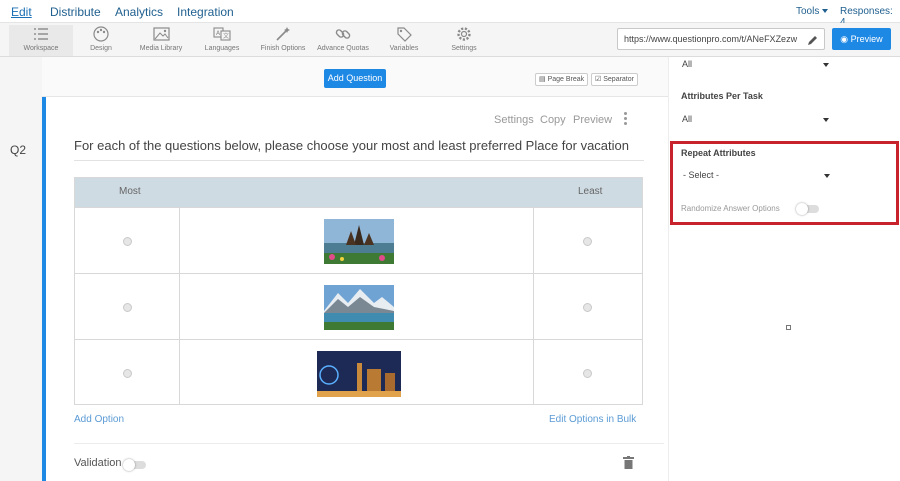  Describe the element at coordinates (283, 48) in the screenshot. I see `tool-label: Finish Options` at that location.